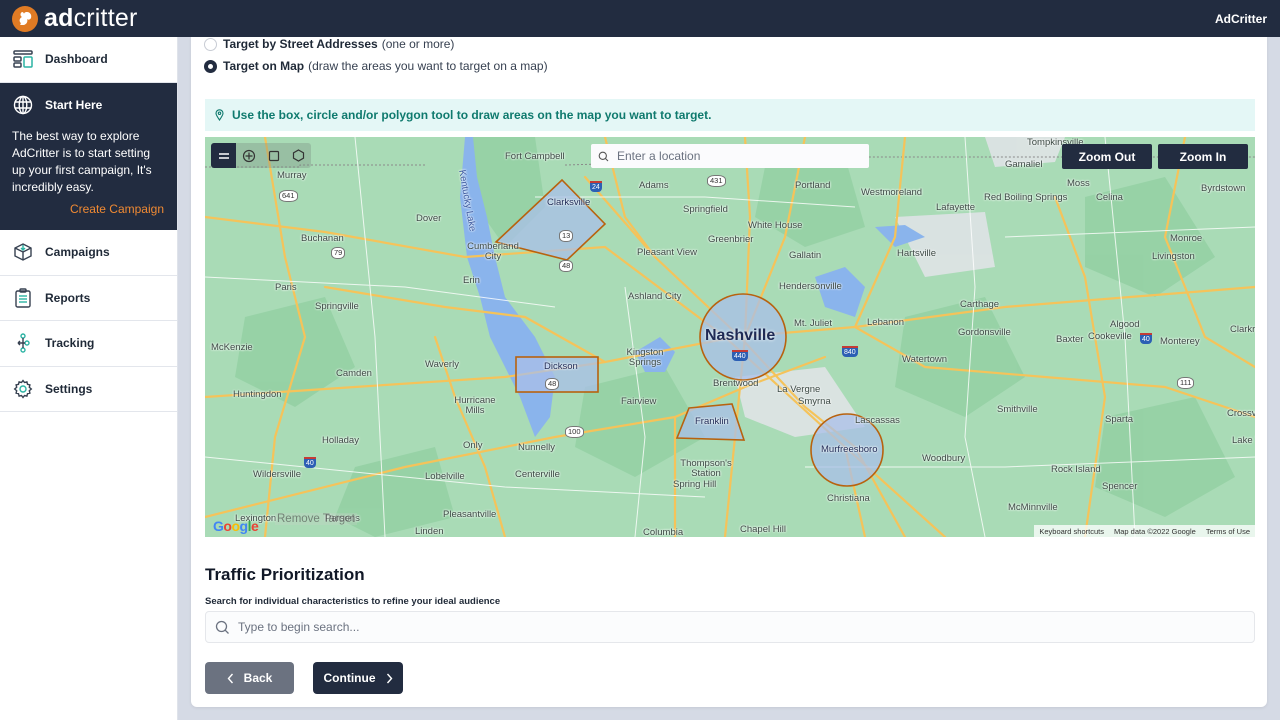  I want to click on menu-tool-button, so click(223, 155).